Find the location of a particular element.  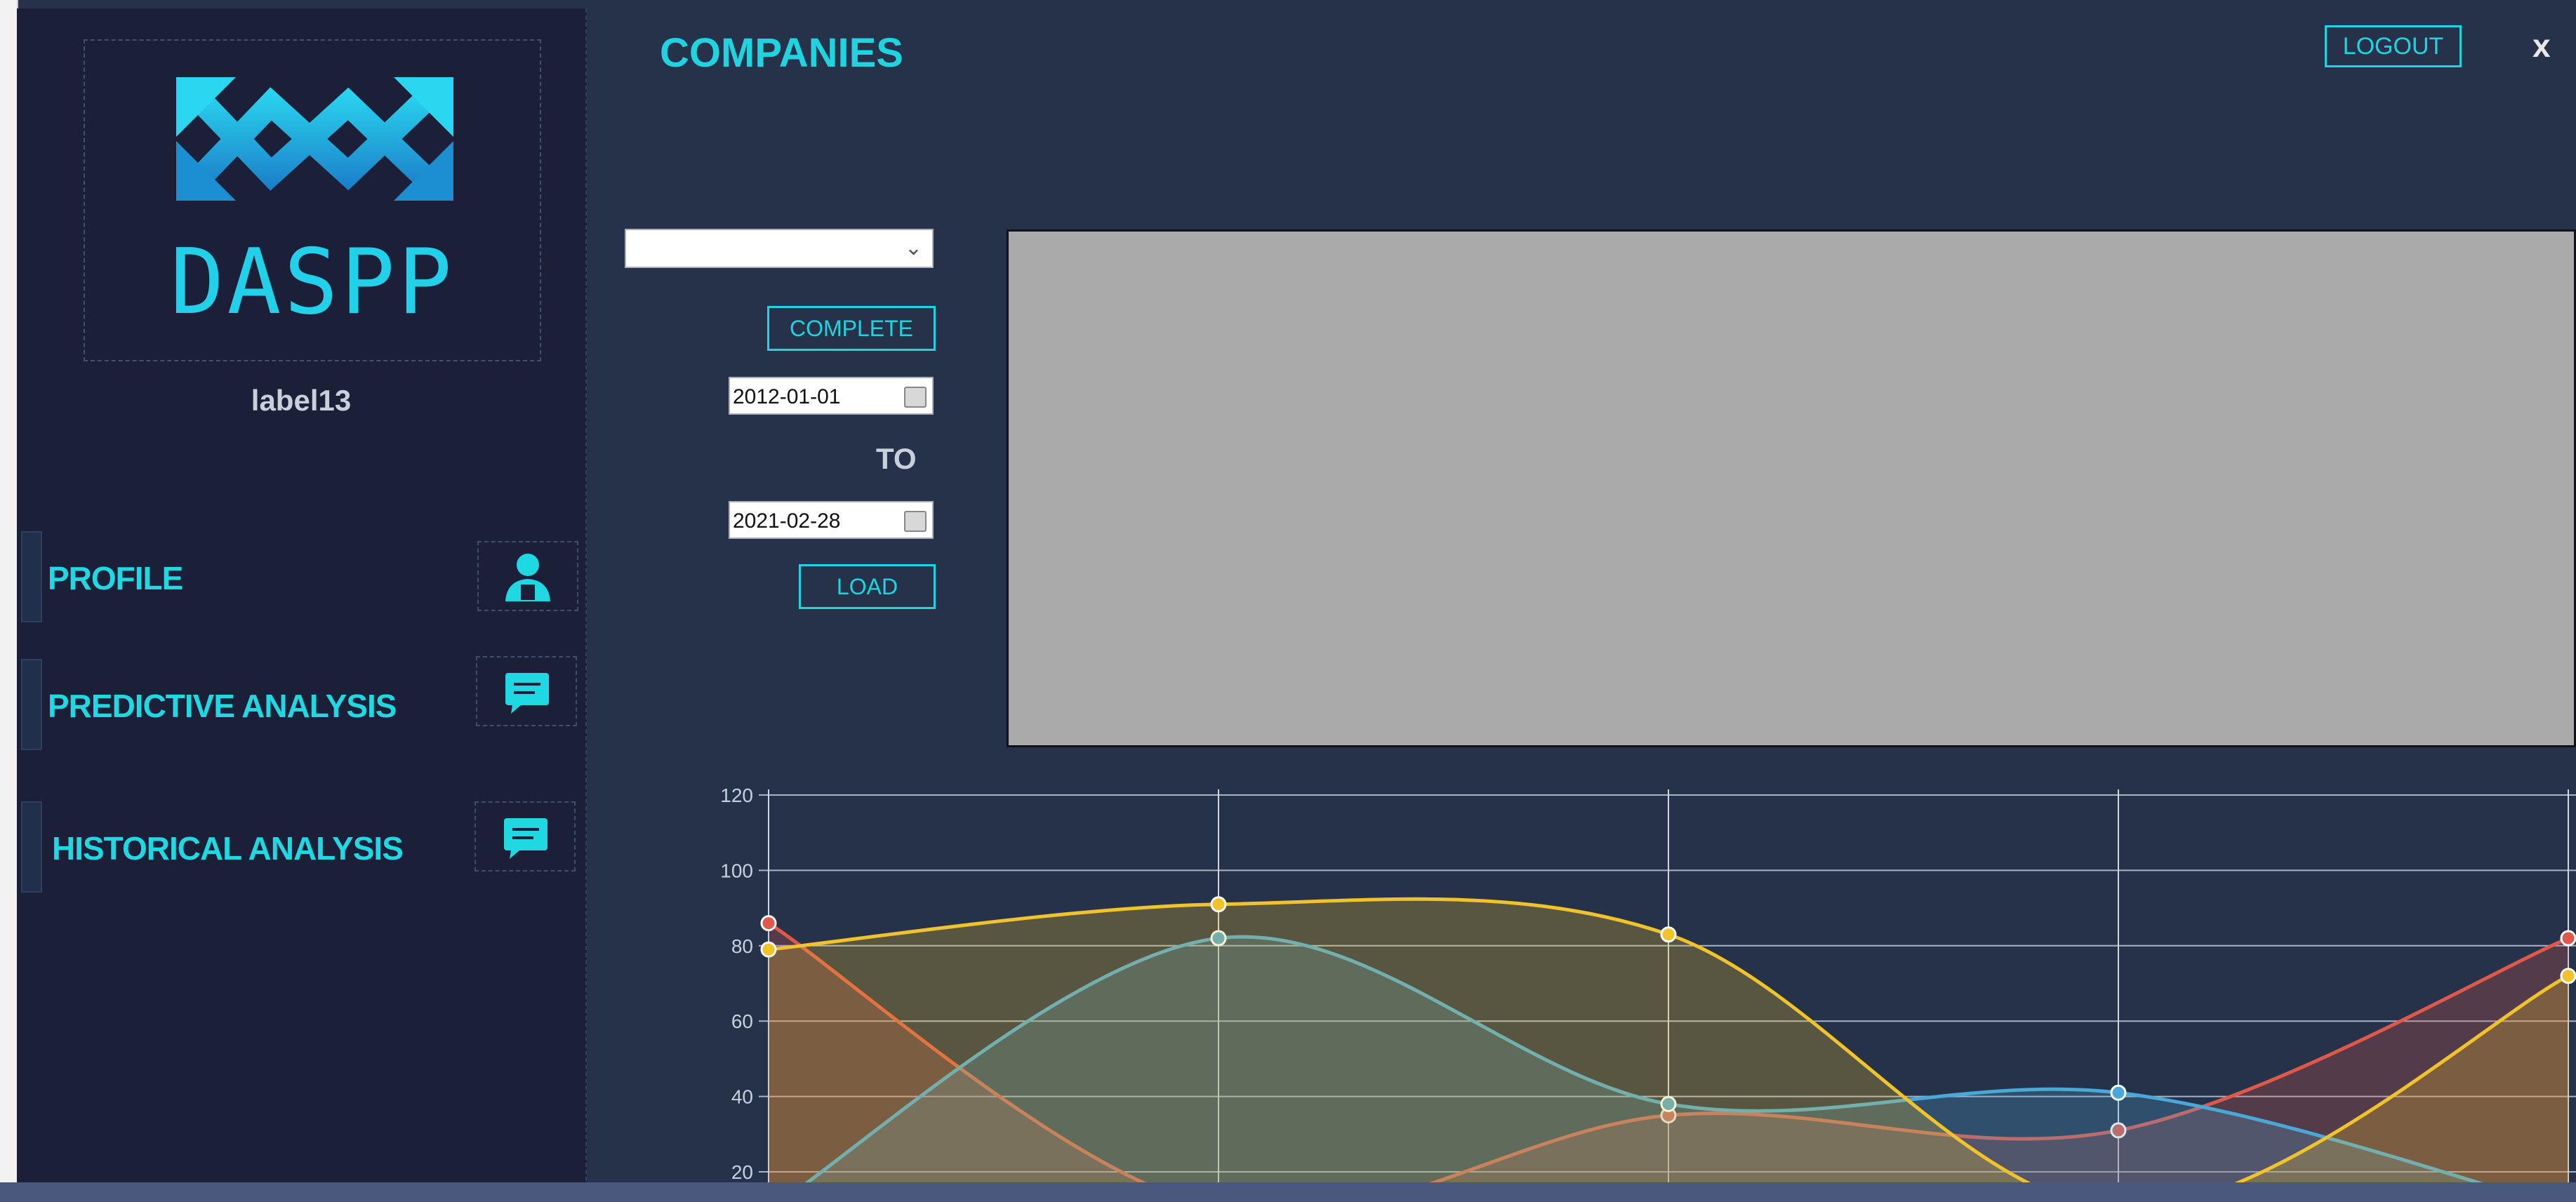

user-label: label13 is located at coordinates (301, 401).